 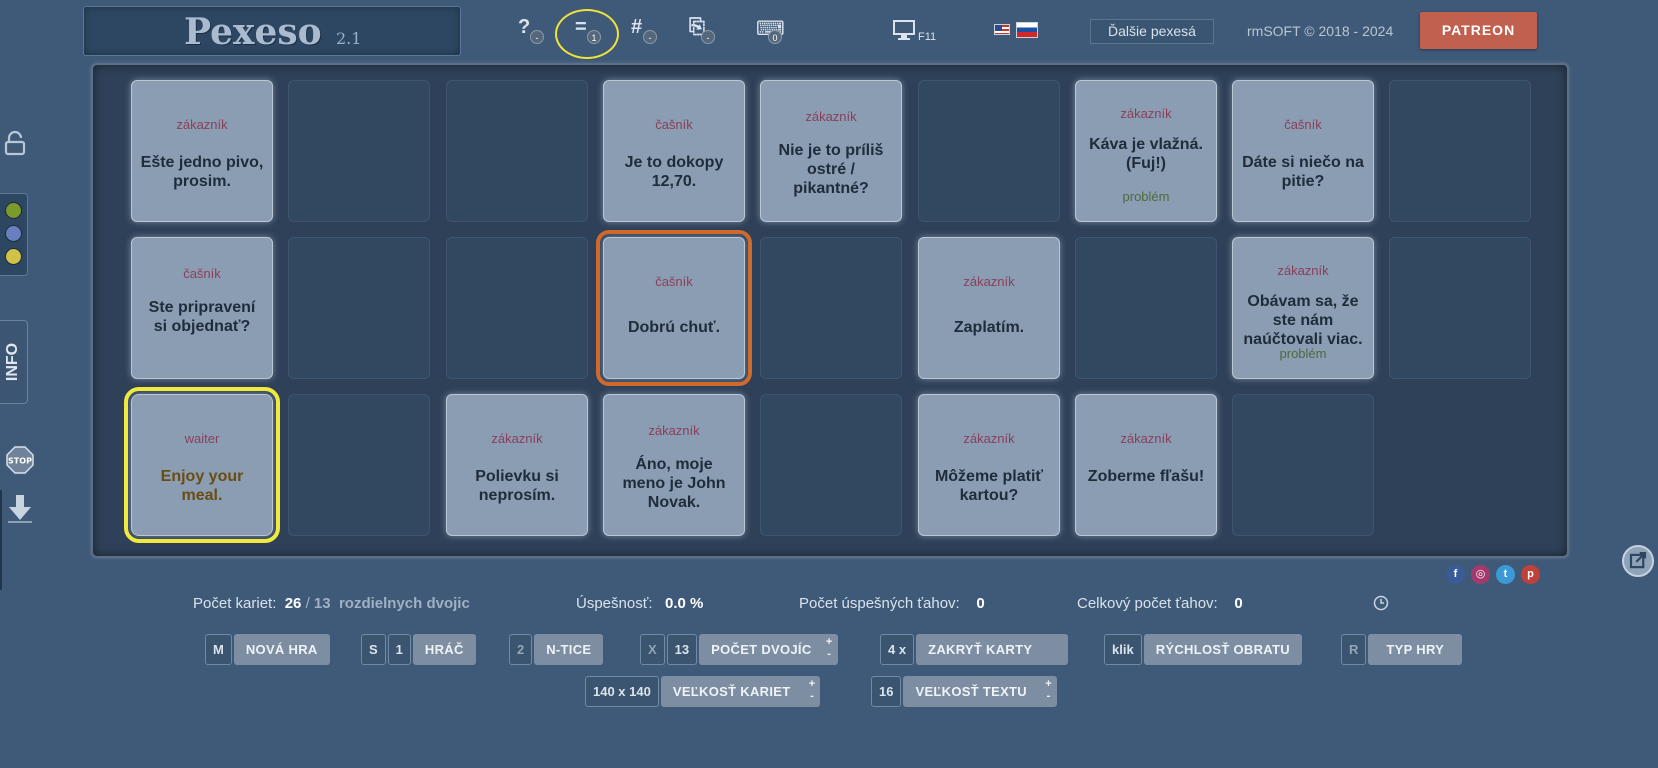 I want to click on share-icon, so click(x=1638, y=561).